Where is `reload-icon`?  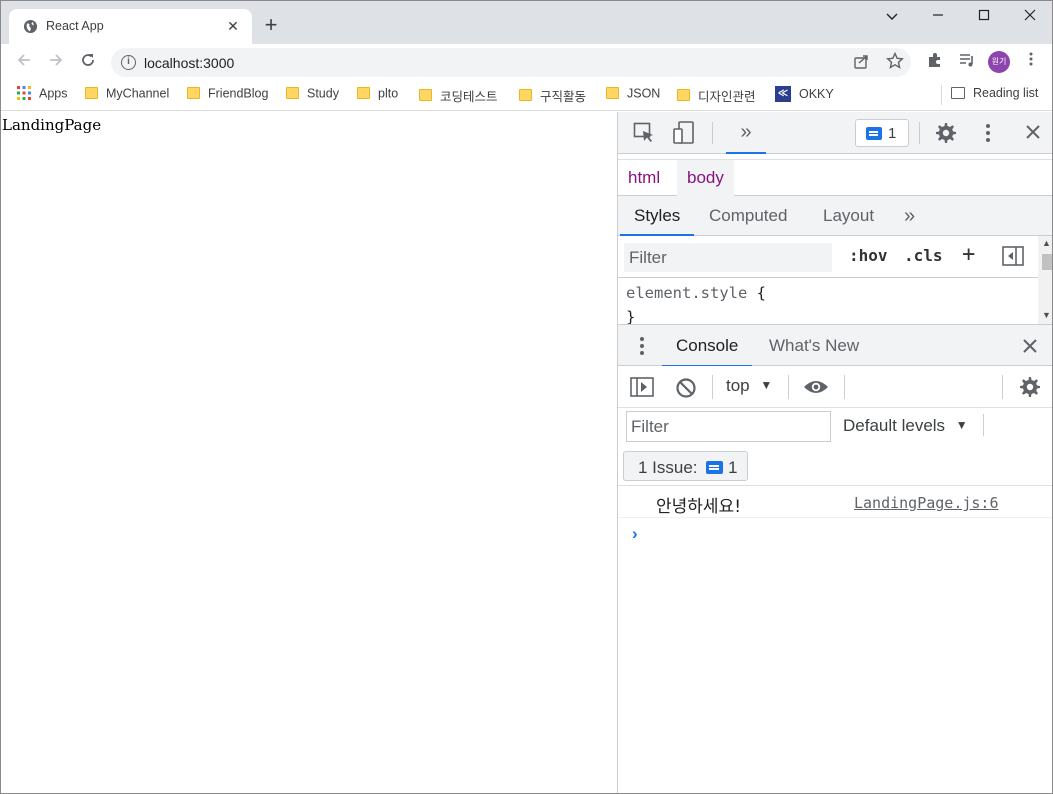 reload-icon is located at coordinates (88, 62).